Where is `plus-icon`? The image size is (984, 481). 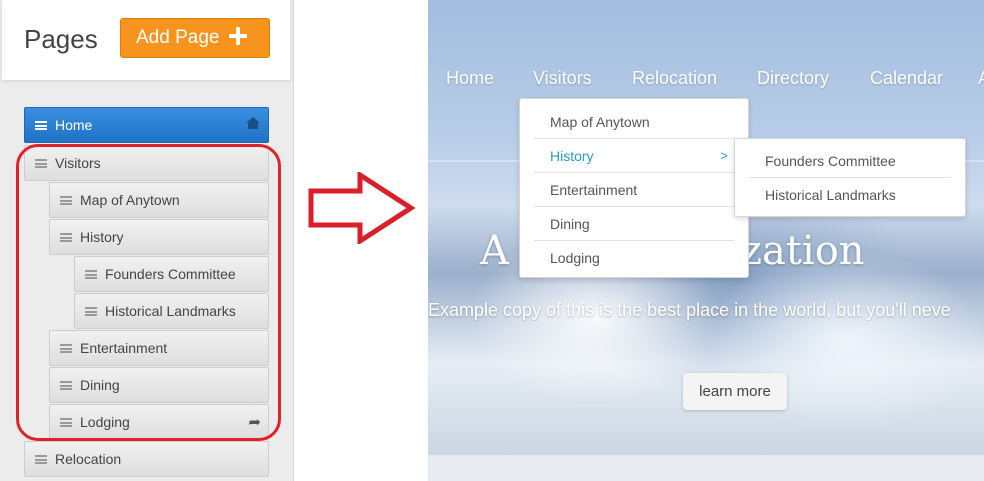
plus-icon is located at coordinates (238, 36).